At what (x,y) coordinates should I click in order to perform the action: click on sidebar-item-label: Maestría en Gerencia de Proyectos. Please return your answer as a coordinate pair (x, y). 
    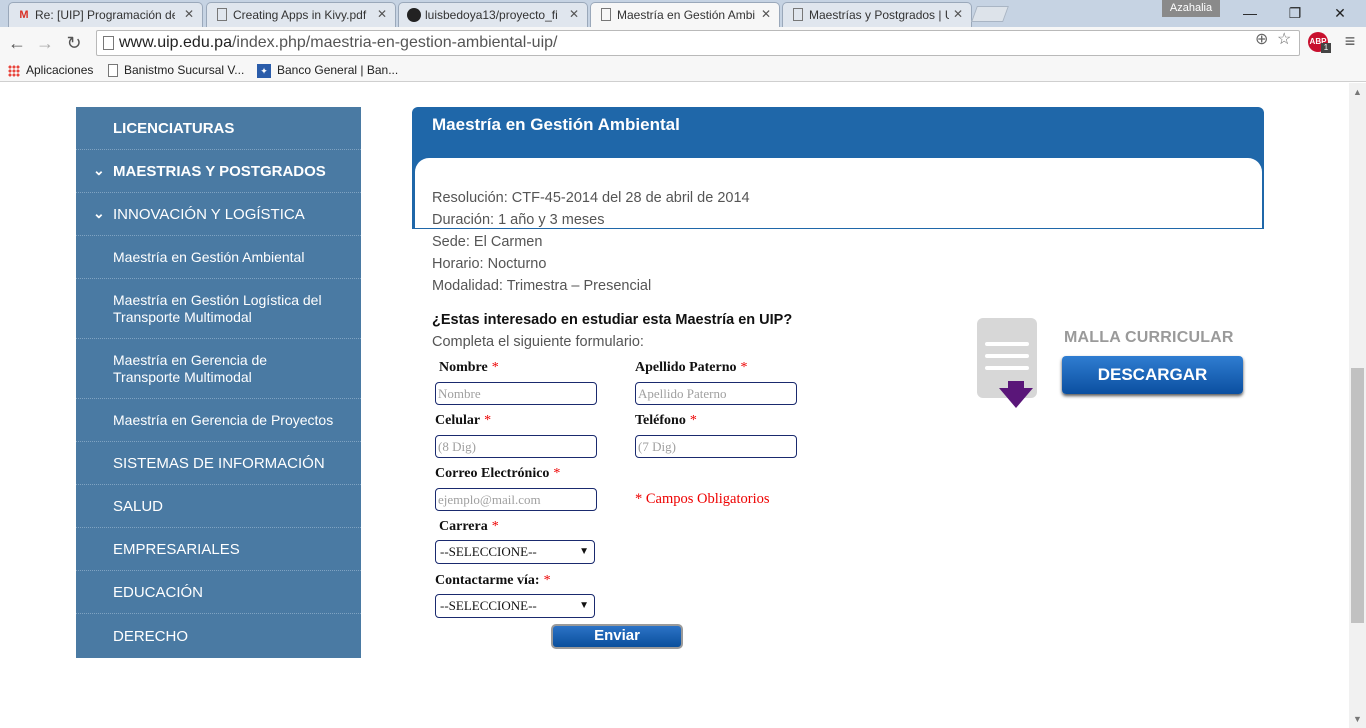
    Looking at the image, I should click on (223, 419).